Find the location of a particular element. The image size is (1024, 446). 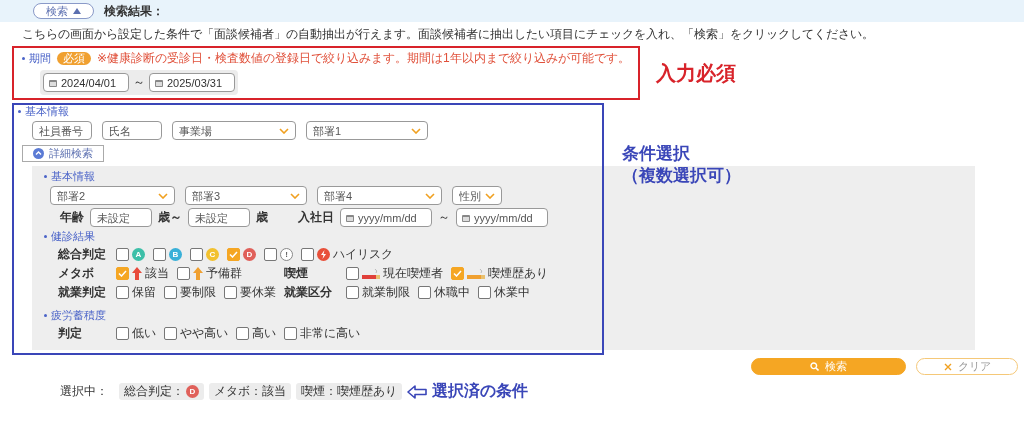

select-field: 部署2 is located at coordinates (112, 195).